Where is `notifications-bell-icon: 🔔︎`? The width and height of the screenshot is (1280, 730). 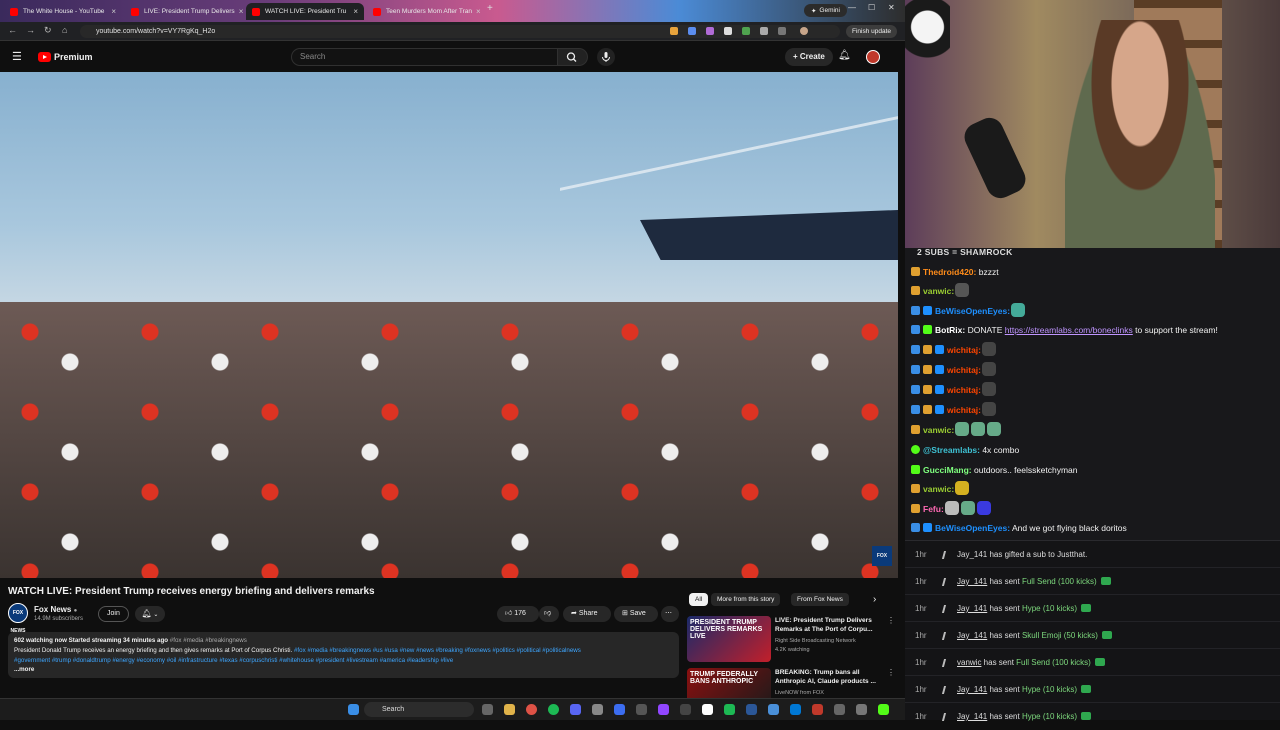
notifications-bell-icon: 🔔︎ is located at coordinates (844, 55).